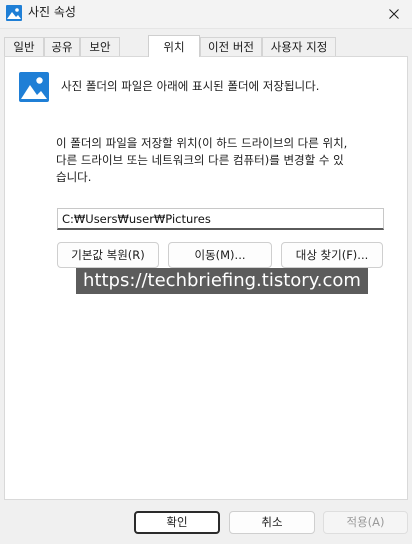 This screenshot has height=544, width=412. What do you see at coordinates (220, 219) in the screenshot?
I see `folder-path-input` at bounding box center [220, 219].